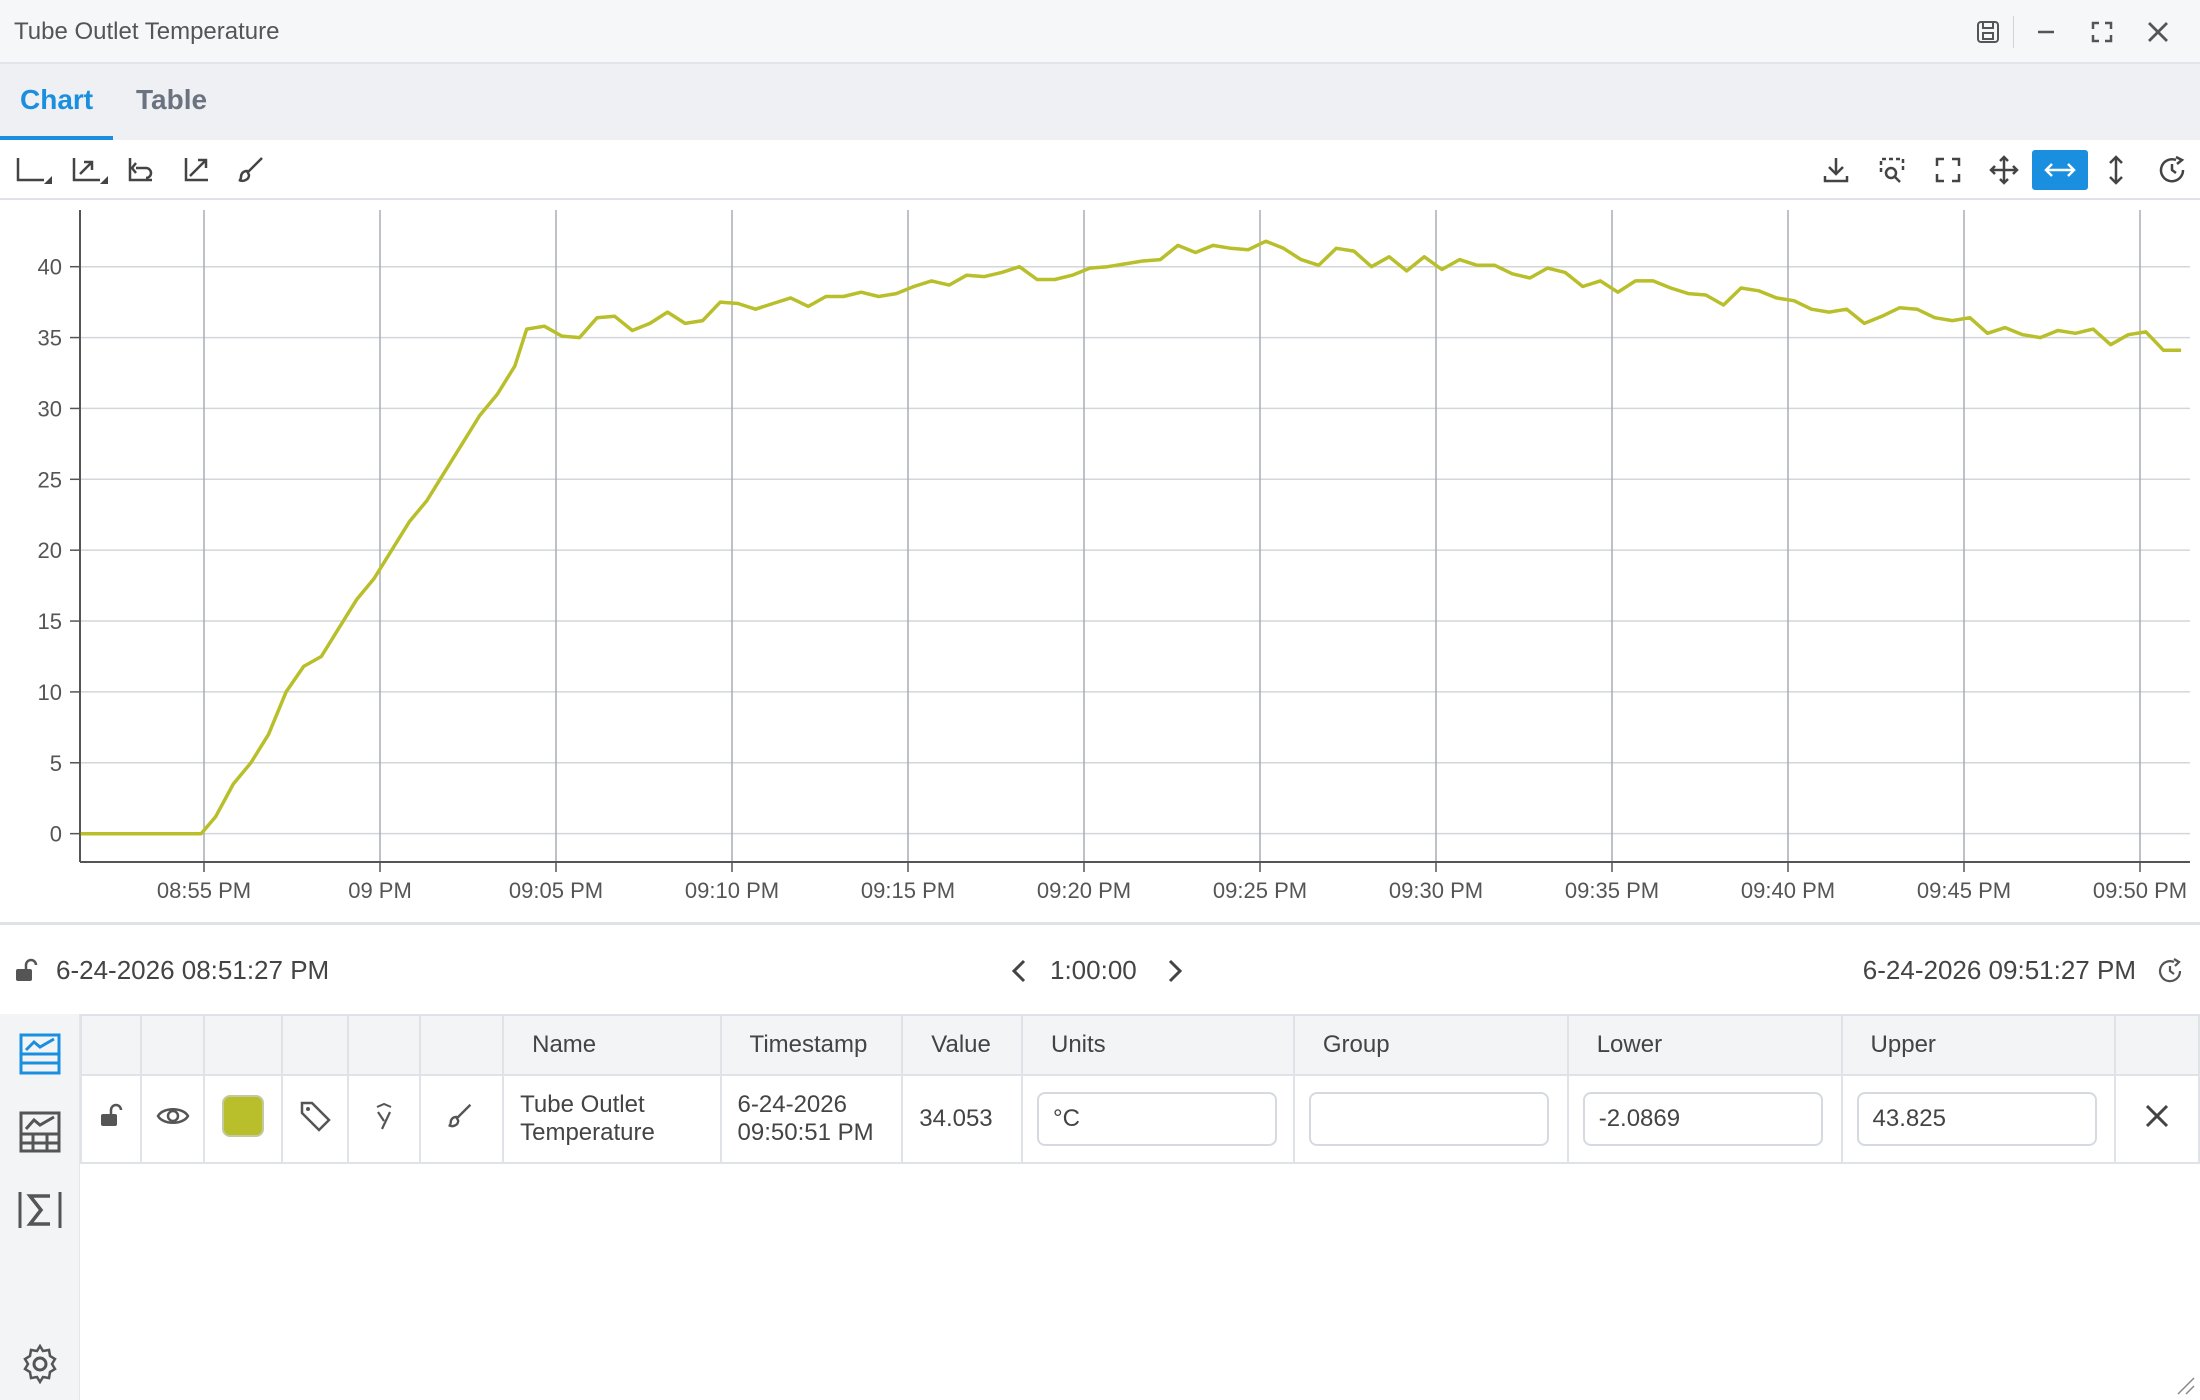 The height and width of the screenshot is (1400, 2200). I want to click on eye-icon, so click(173, 1116).